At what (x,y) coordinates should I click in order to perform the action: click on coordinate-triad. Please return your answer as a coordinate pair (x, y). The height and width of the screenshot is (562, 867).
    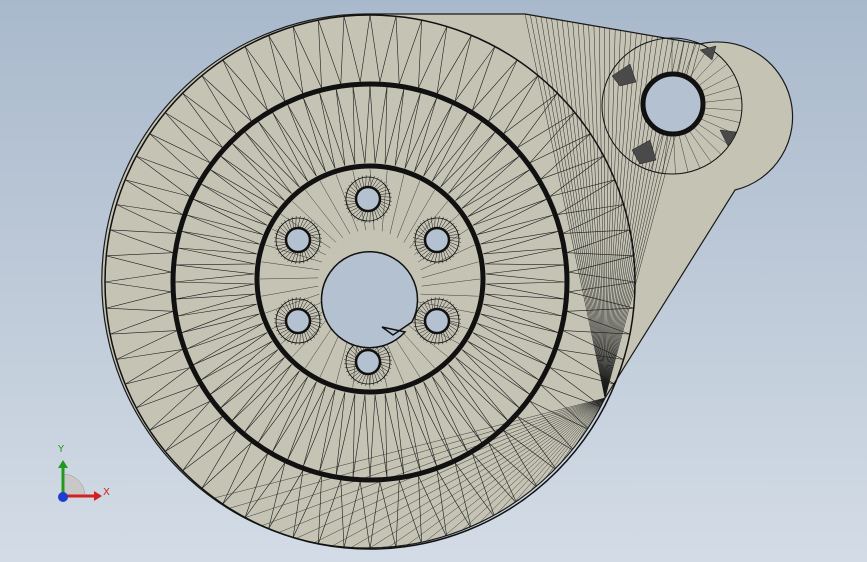
    Looking at the image, I should click on (80, 481).